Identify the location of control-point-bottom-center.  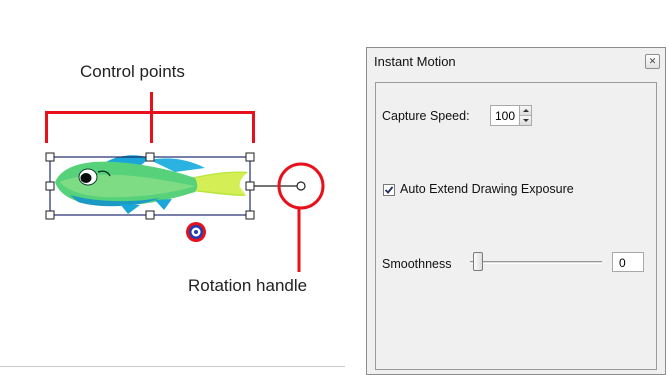
(150, 215).